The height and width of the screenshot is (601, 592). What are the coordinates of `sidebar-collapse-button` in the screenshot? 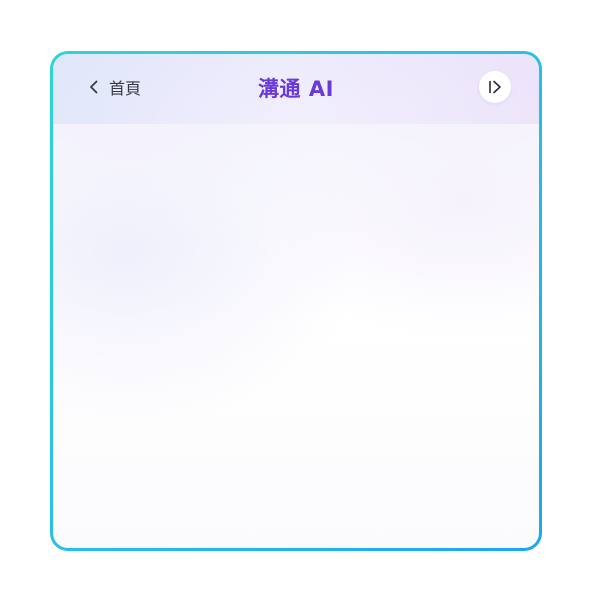 It's located at (495, 87).